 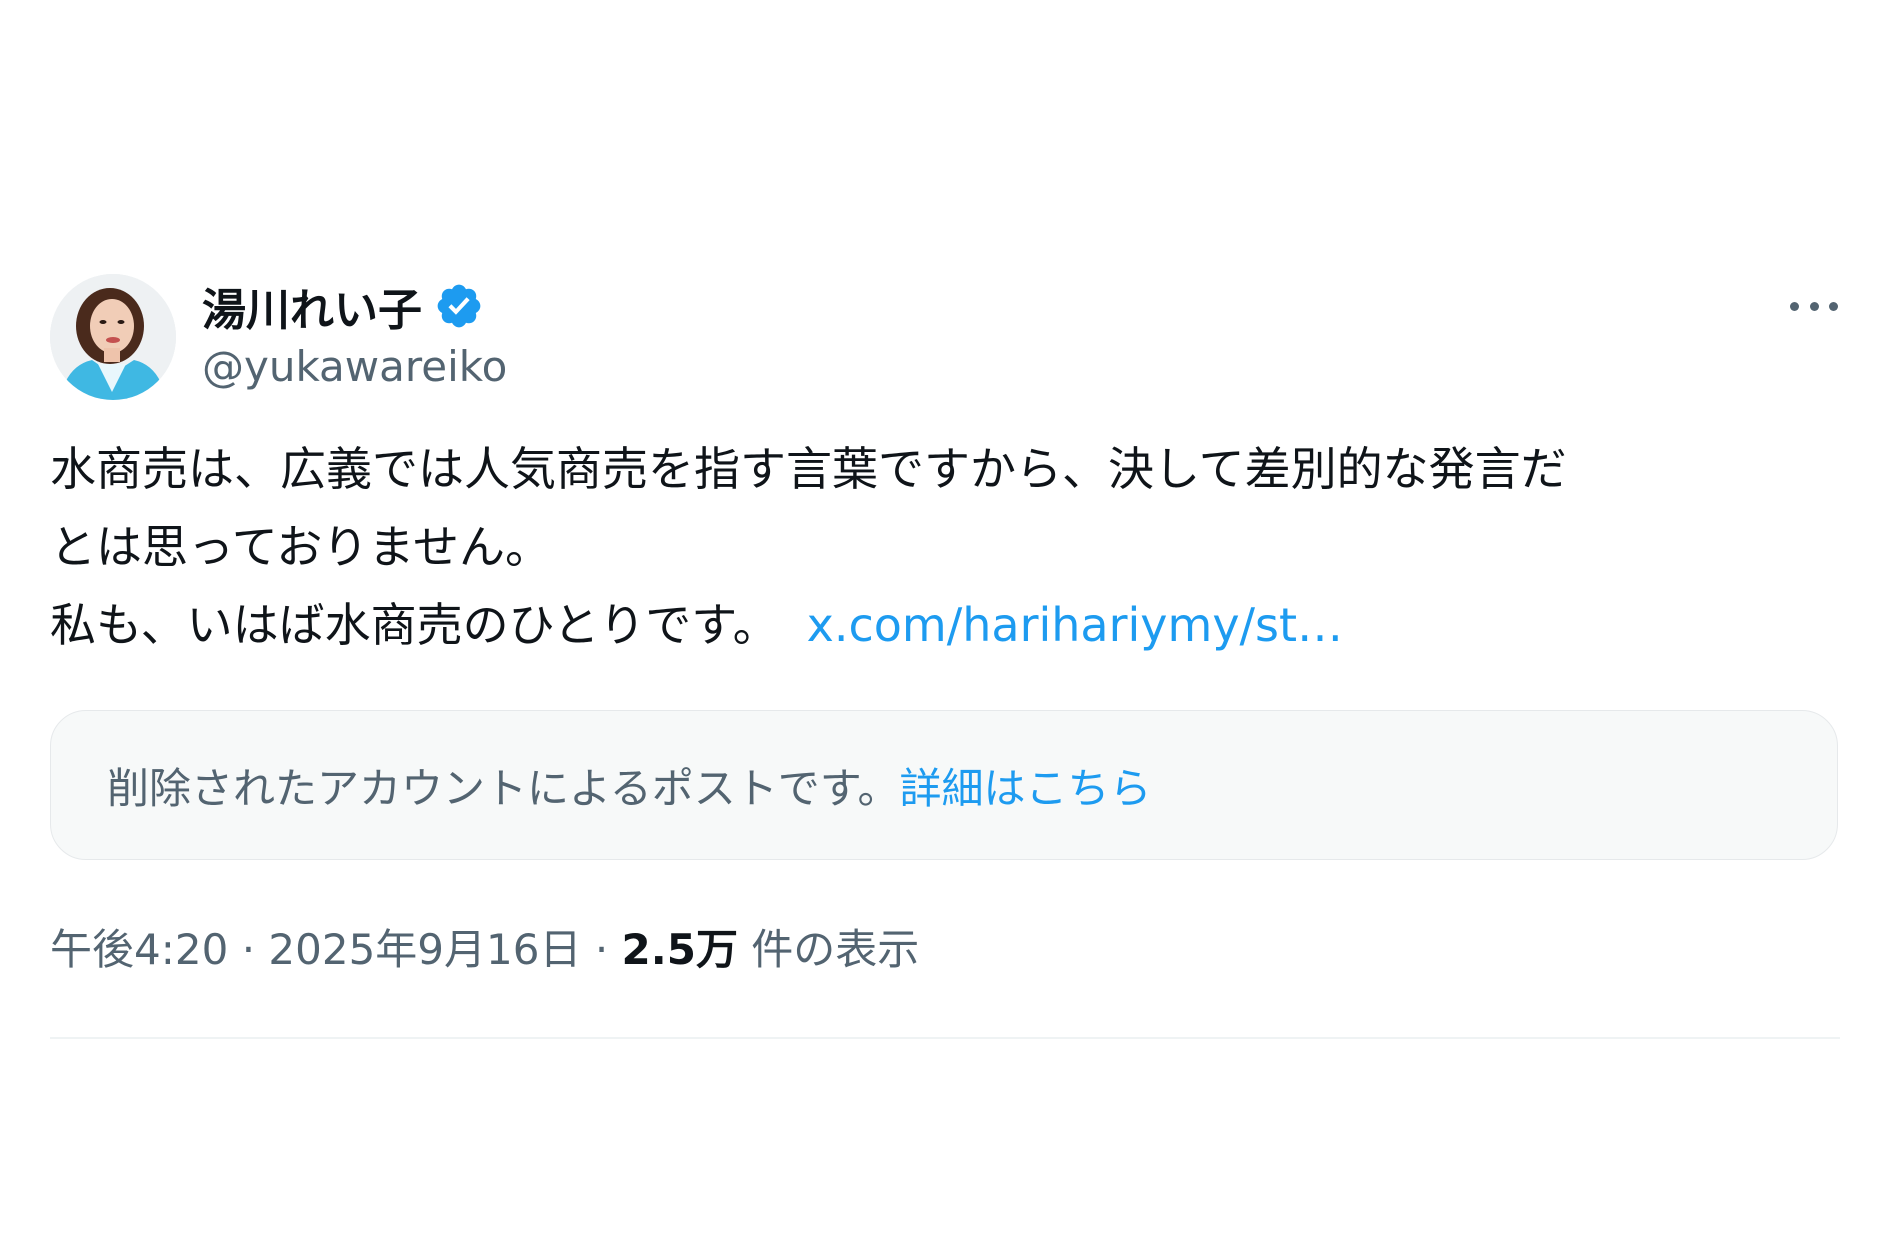 I want to click on views-label: 件の表示, so click(x=828, y=949).